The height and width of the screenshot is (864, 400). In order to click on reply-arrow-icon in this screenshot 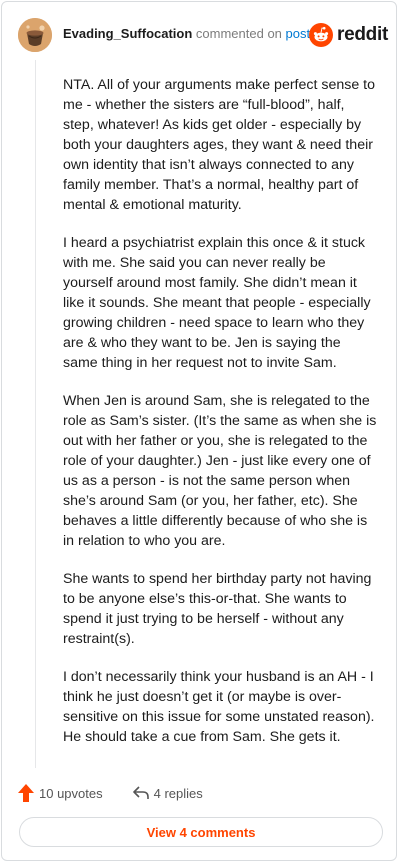, I will do `click(140, 792)`.